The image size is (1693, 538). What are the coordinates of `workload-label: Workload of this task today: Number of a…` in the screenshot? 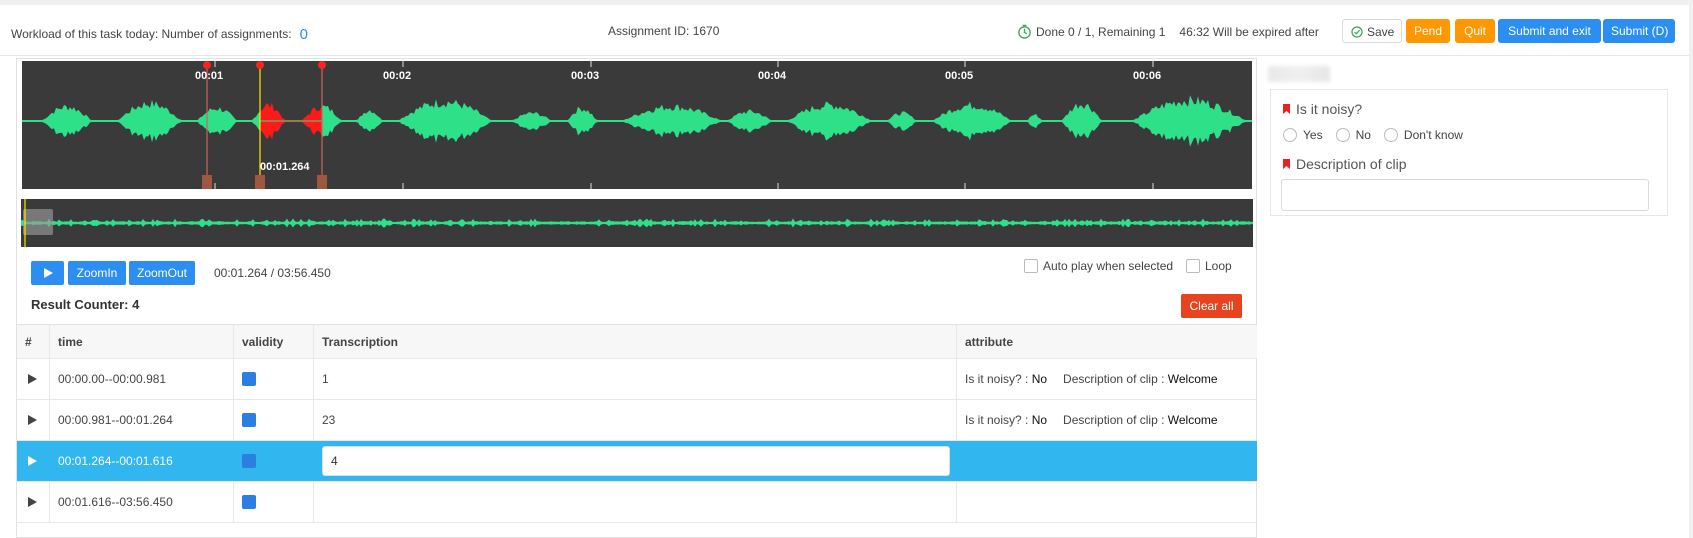 It's located at (151, 34).